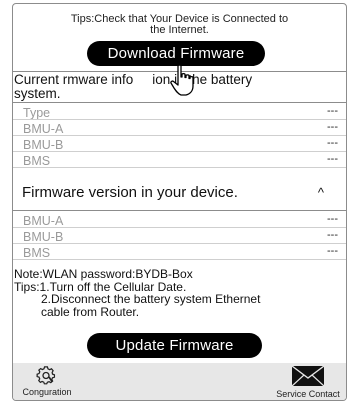  What do you see at coordinates (37, 113) in the screenshot?
I see `row-label: Type` at bounding box center [37, 113].